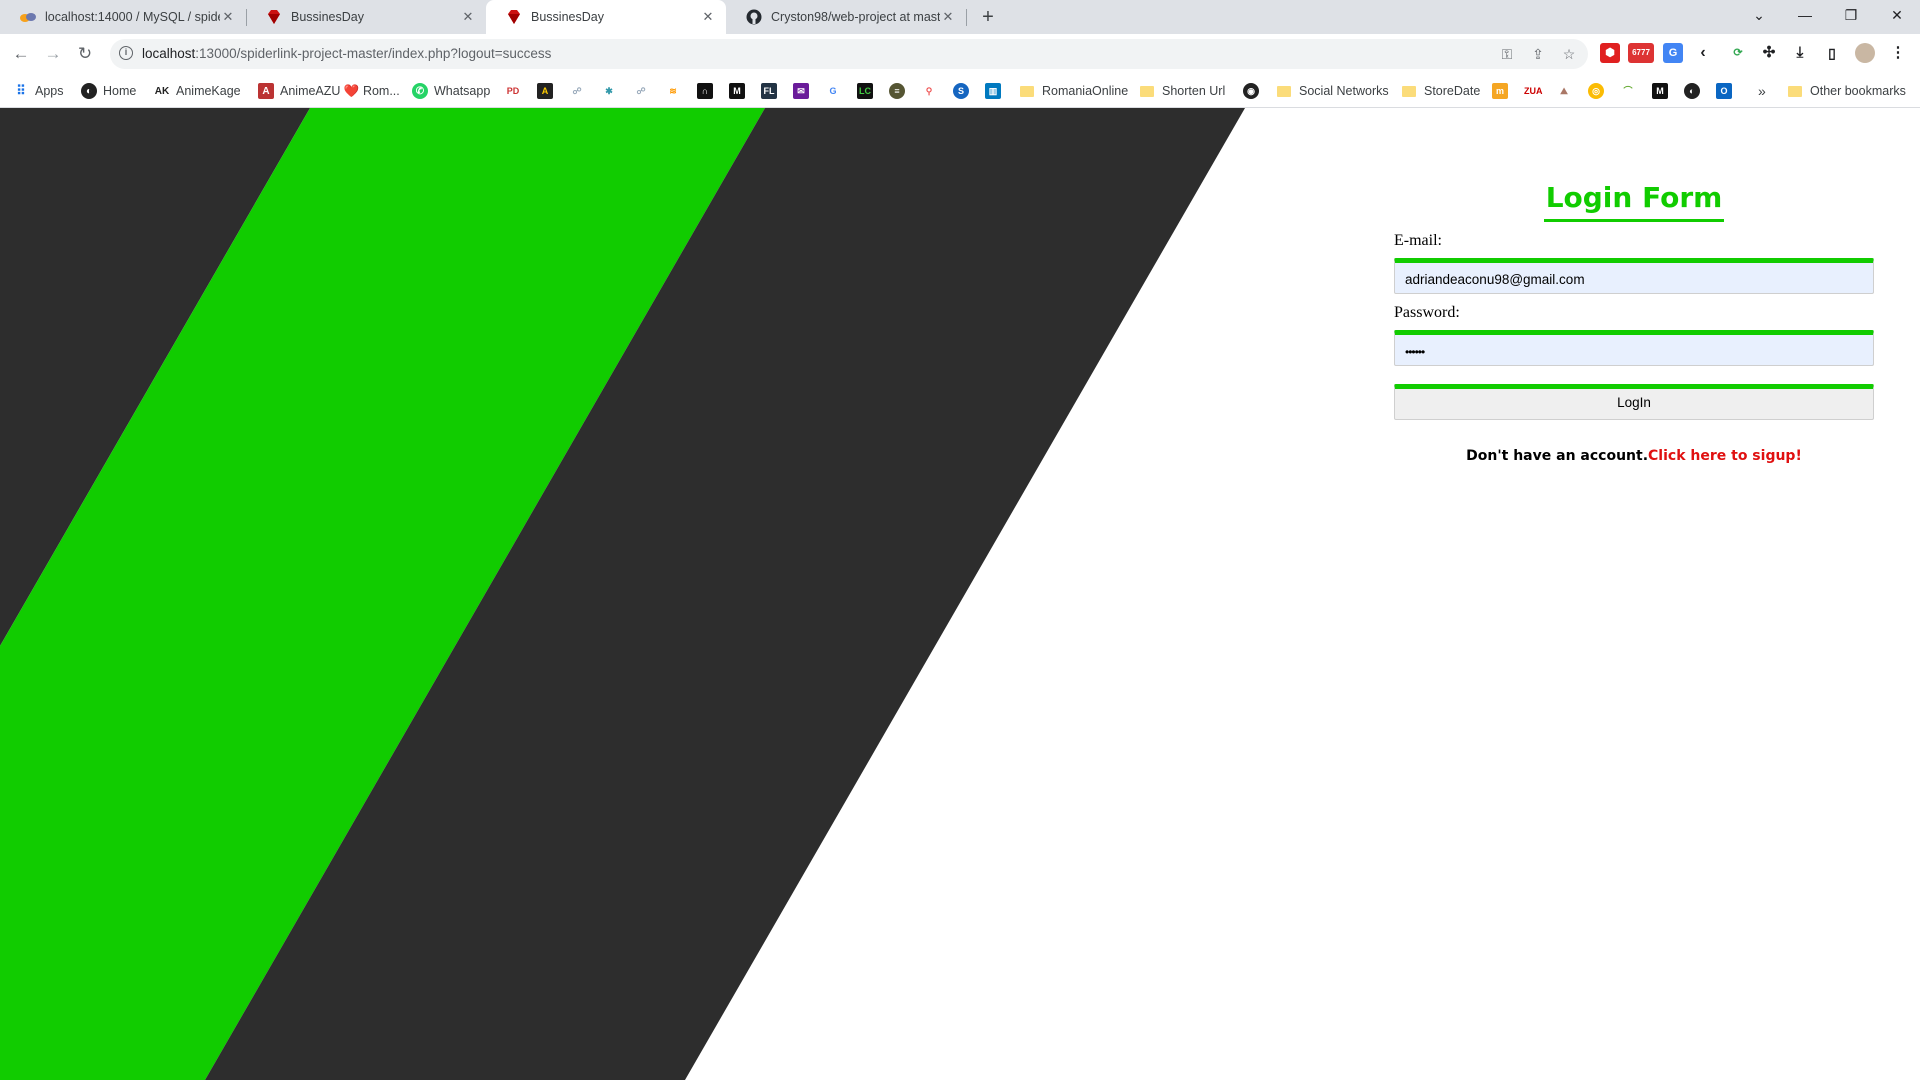  What do you see at coordinates (462, 91) in the screenshot?
I see `bookmark-label: Whatsapp` at bounding box center [462, 91].